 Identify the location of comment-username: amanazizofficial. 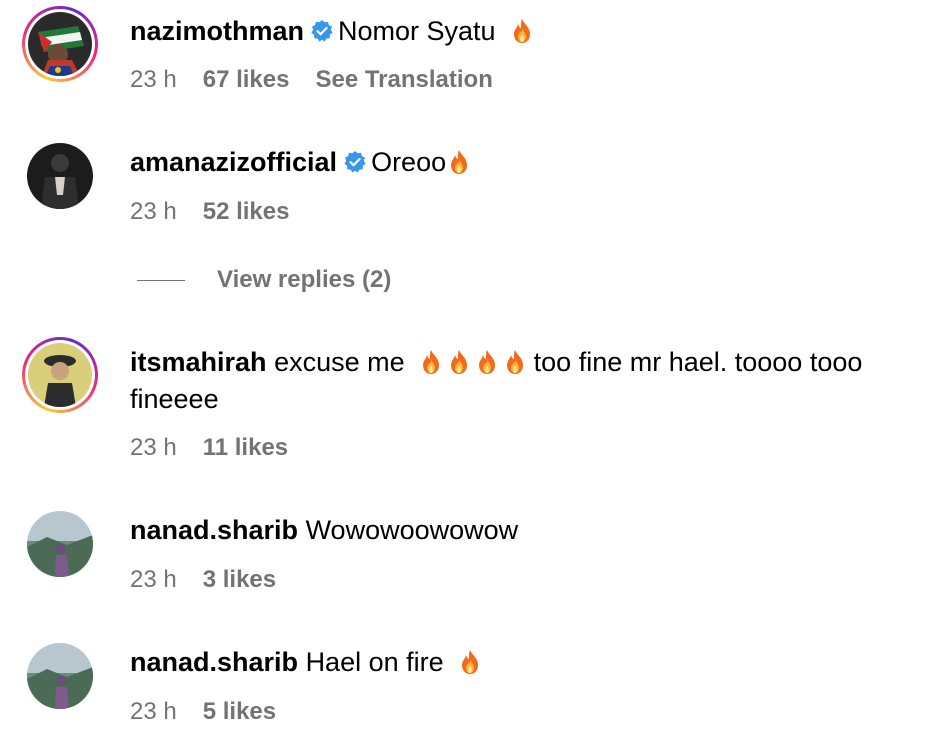
(233, 162).